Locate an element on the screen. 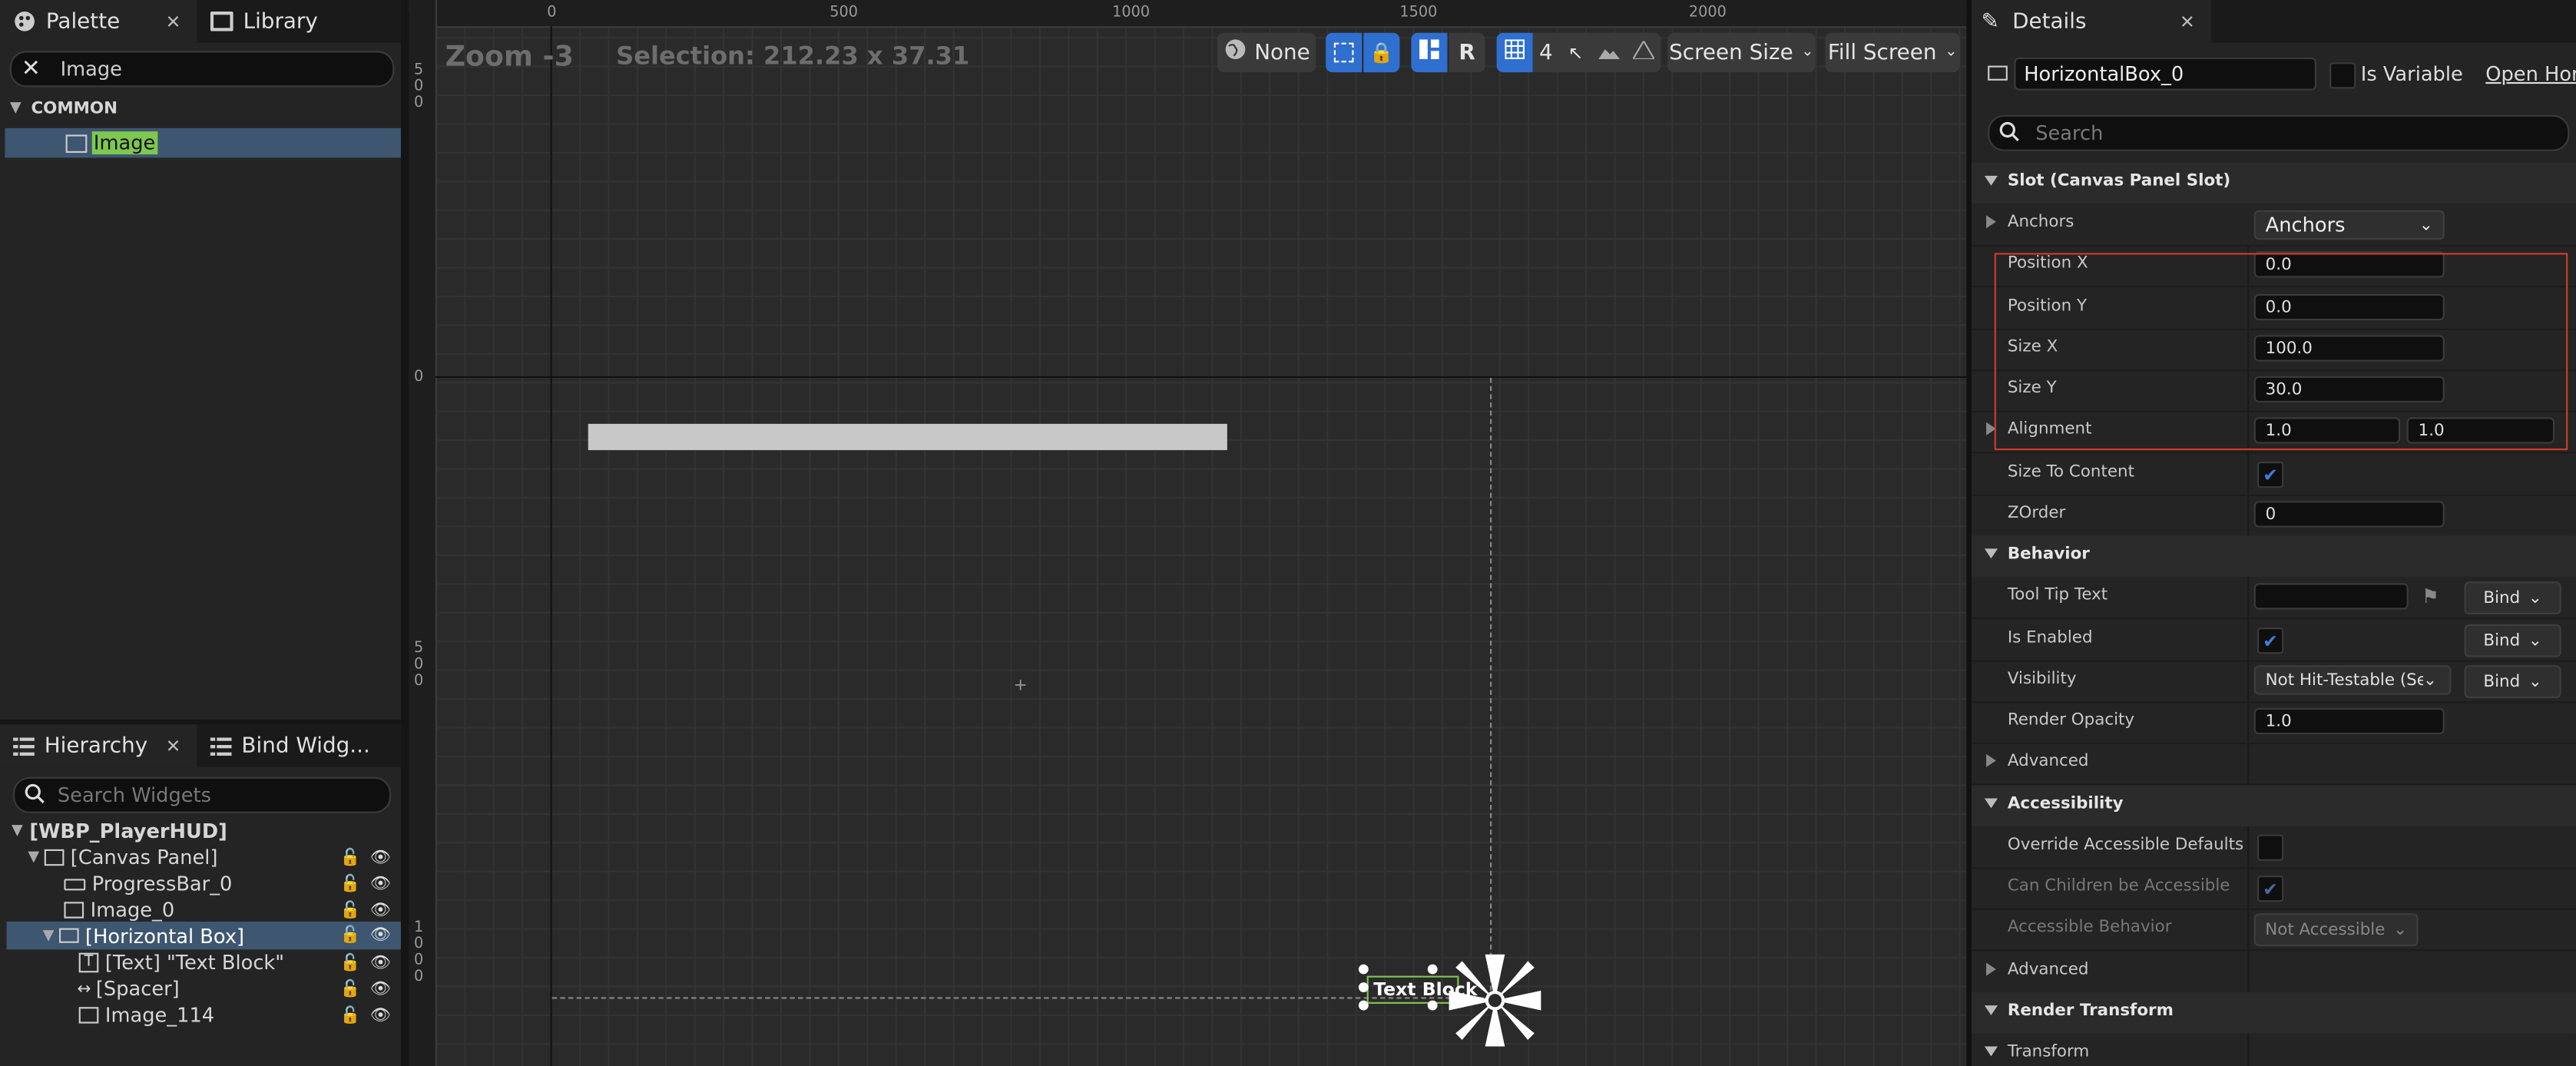 This screenshot has width=2576, height=1066. render-opacity-input: 1.0 is located at coordinates (2349, 721).